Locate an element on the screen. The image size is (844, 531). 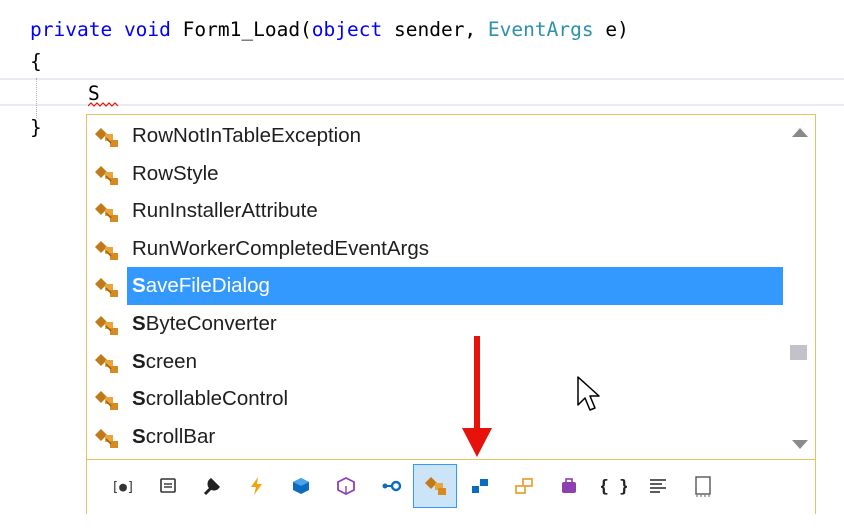
interface-filter-button is located at coordinates (480, 486).